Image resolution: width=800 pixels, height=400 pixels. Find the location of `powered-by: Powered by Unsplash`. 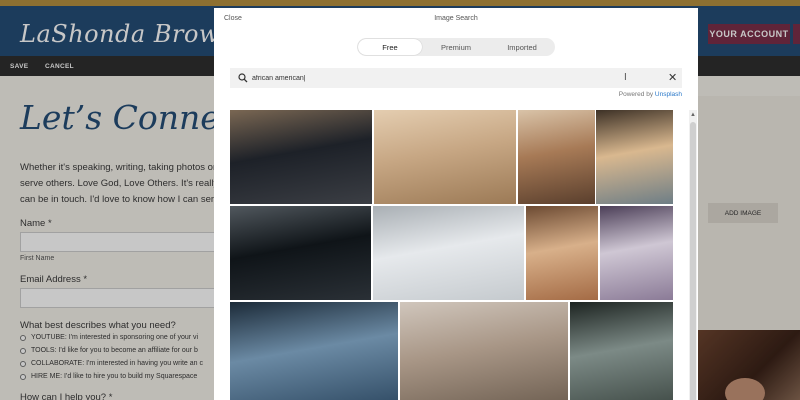

powered-by: Powered by Unsplash is located at coordinates (650, 94).